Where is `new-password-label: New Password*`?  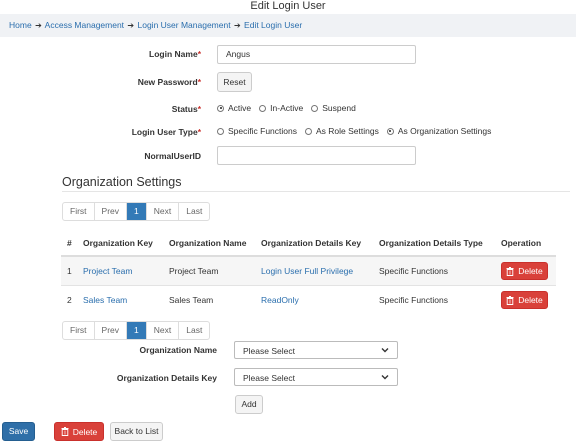 new-password-label: New Password* is located at coordinates (169, 82).